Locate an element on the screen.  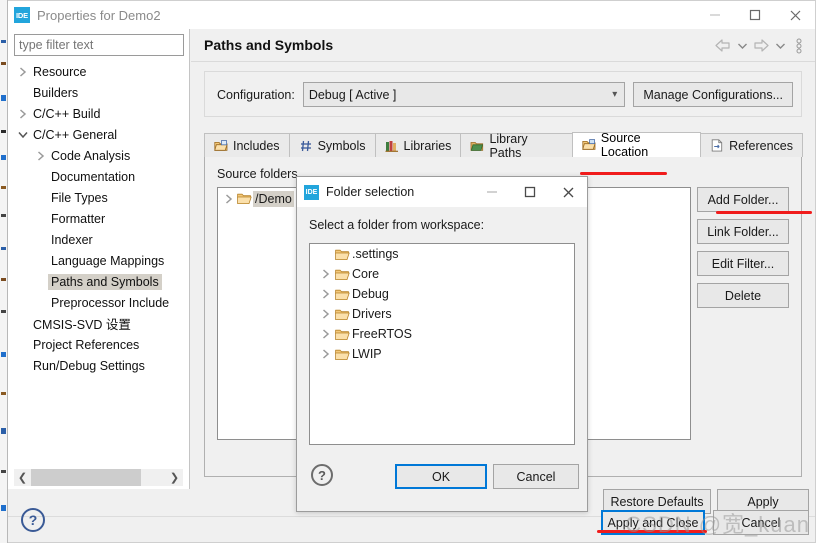
workspace-folder-tree: .settings Core Debug Drivers FreeRTOS LWIP is located at coordinates (442, 344).